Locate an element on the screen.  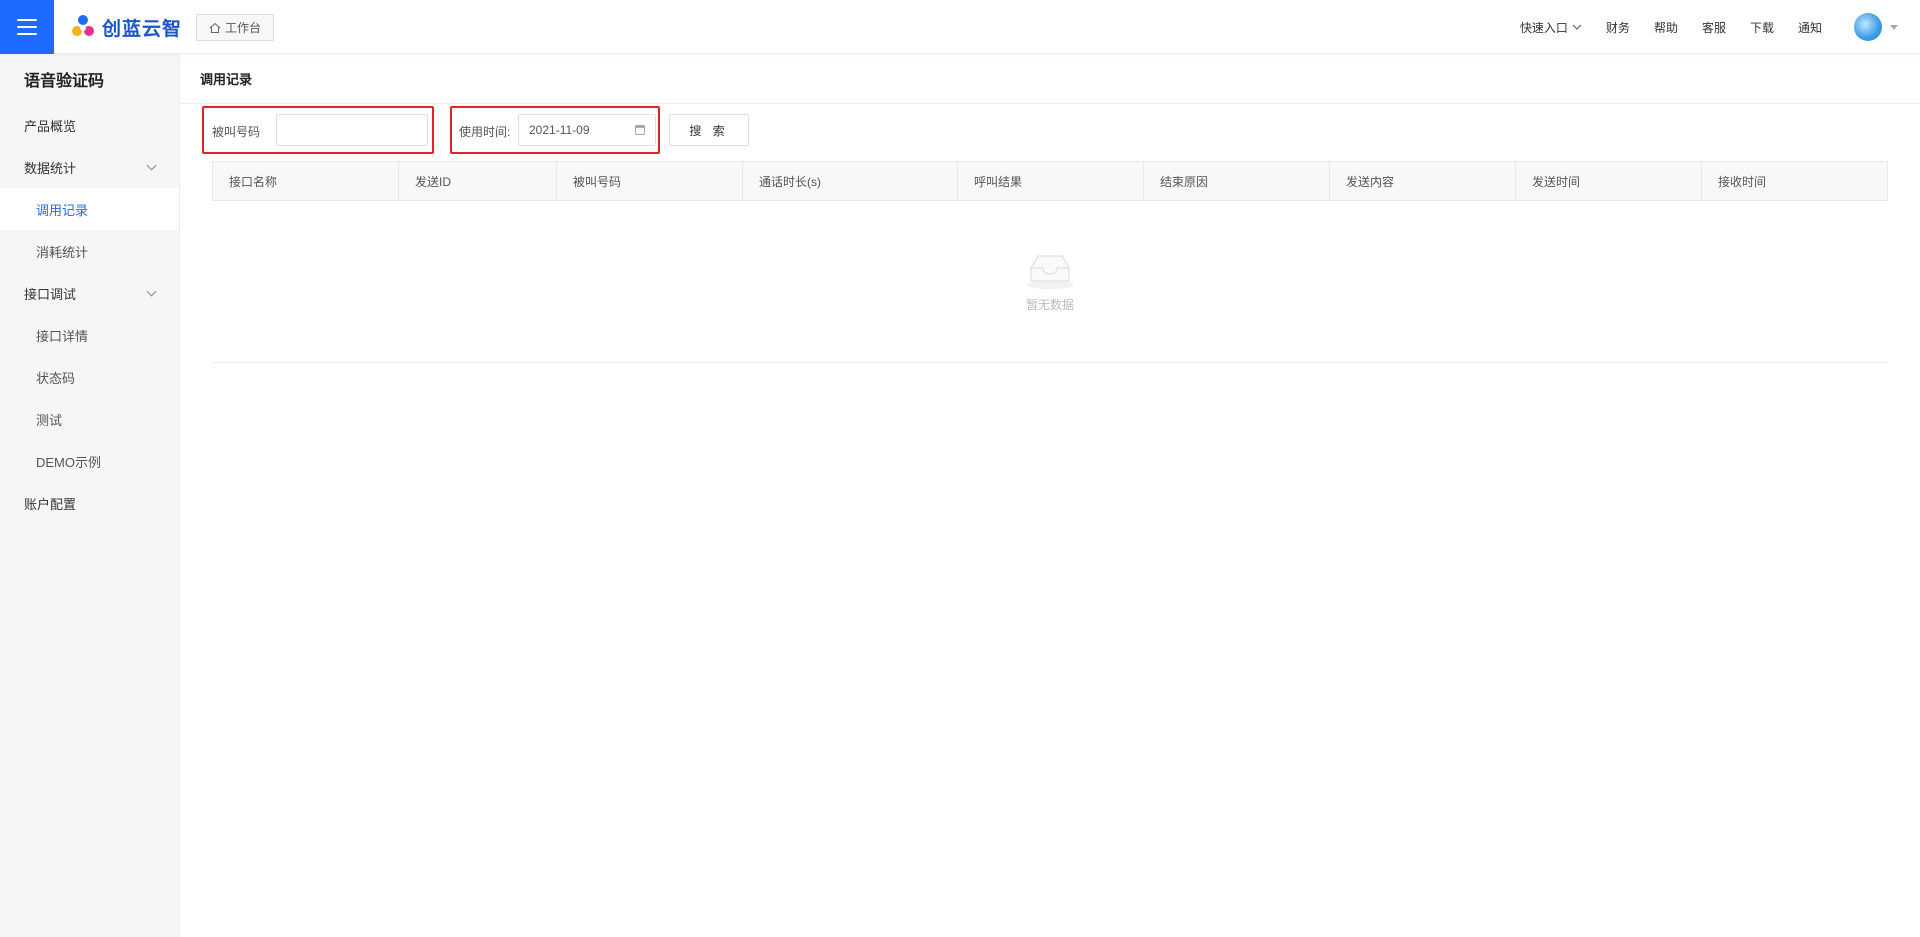
nav-finance: 财务 is located at coordinates (1618, 27).